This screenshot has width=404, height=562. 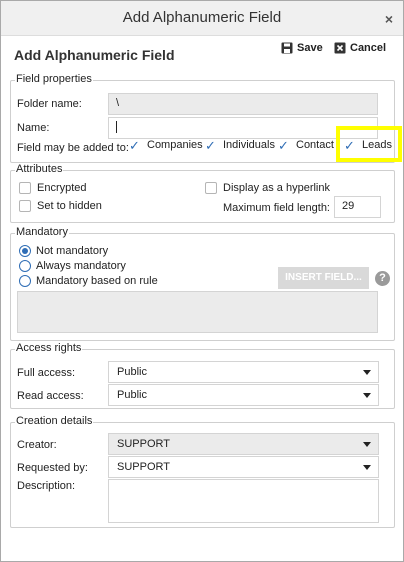 I want to click on read-access-label: Read access:, so click(x=50, y=396).